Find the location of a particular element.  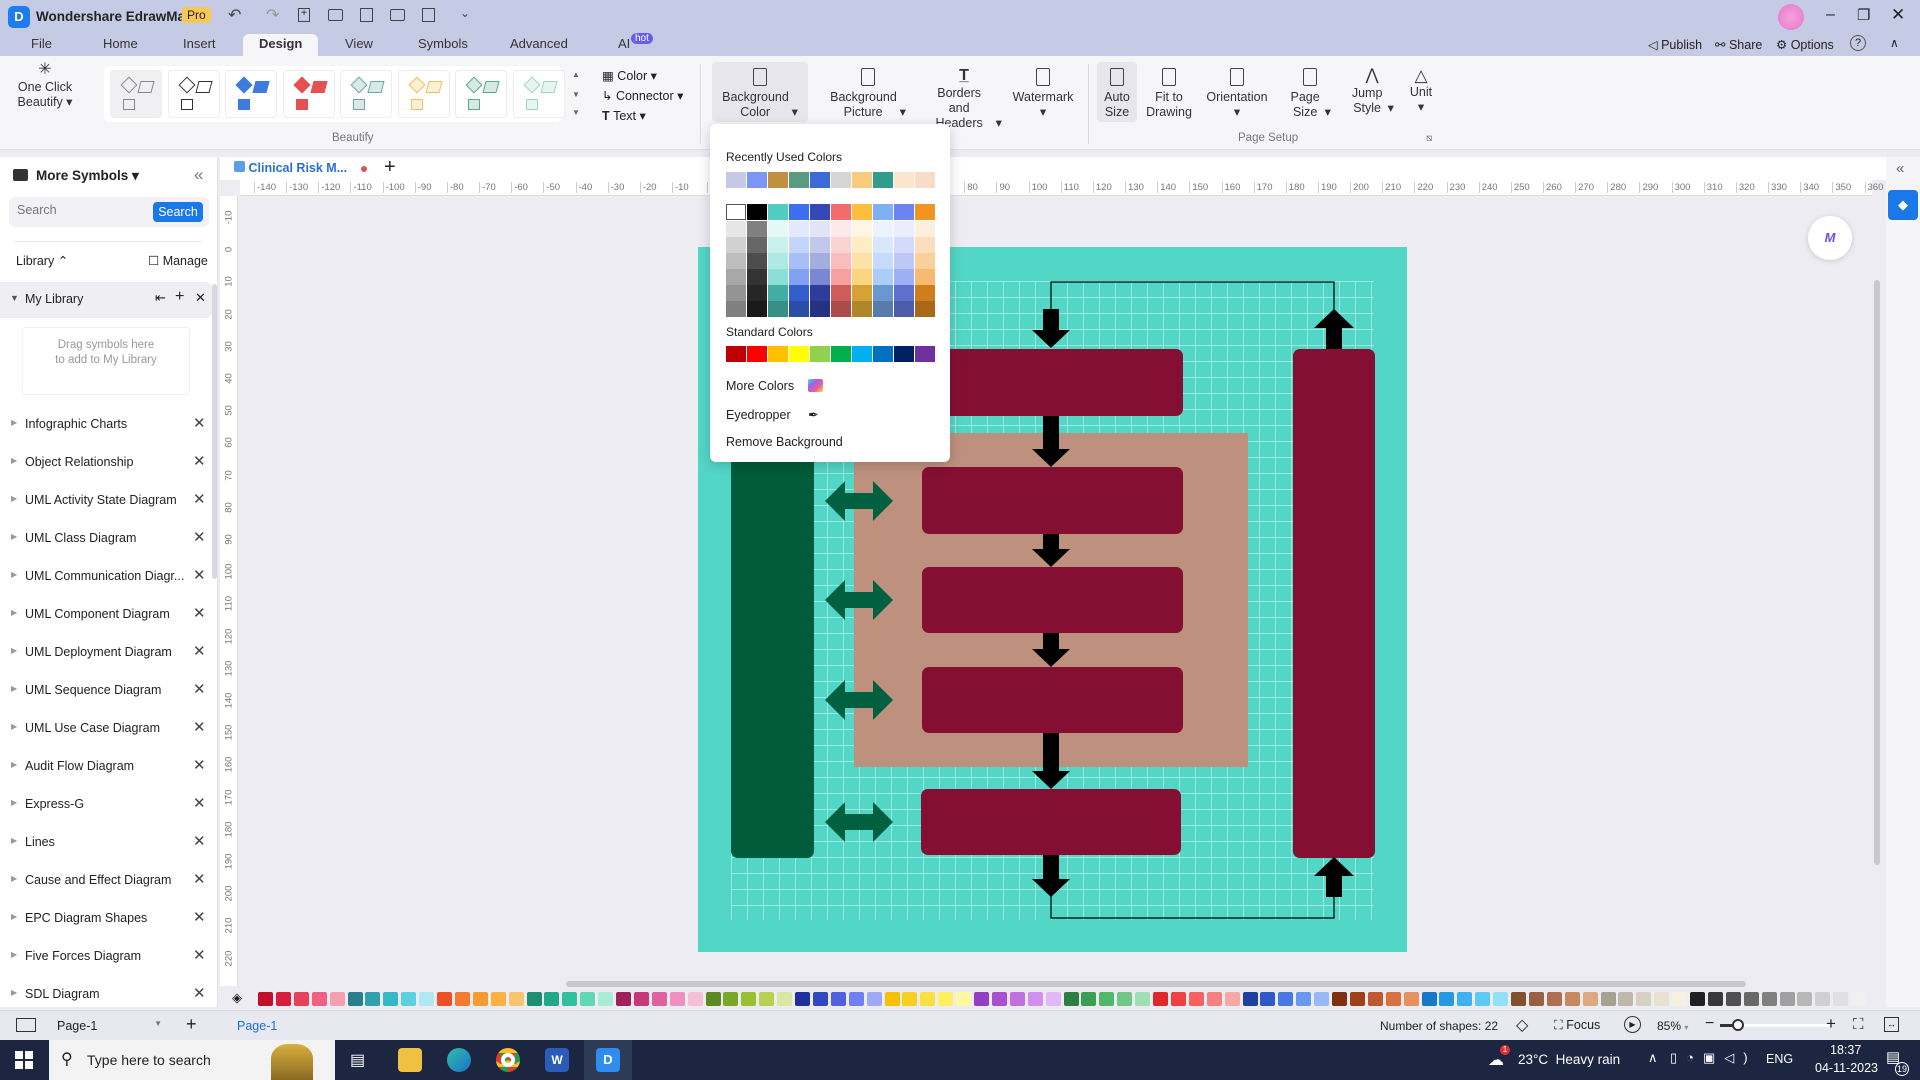

more-colors-item: More Colors is located at coordinates (774, 386).